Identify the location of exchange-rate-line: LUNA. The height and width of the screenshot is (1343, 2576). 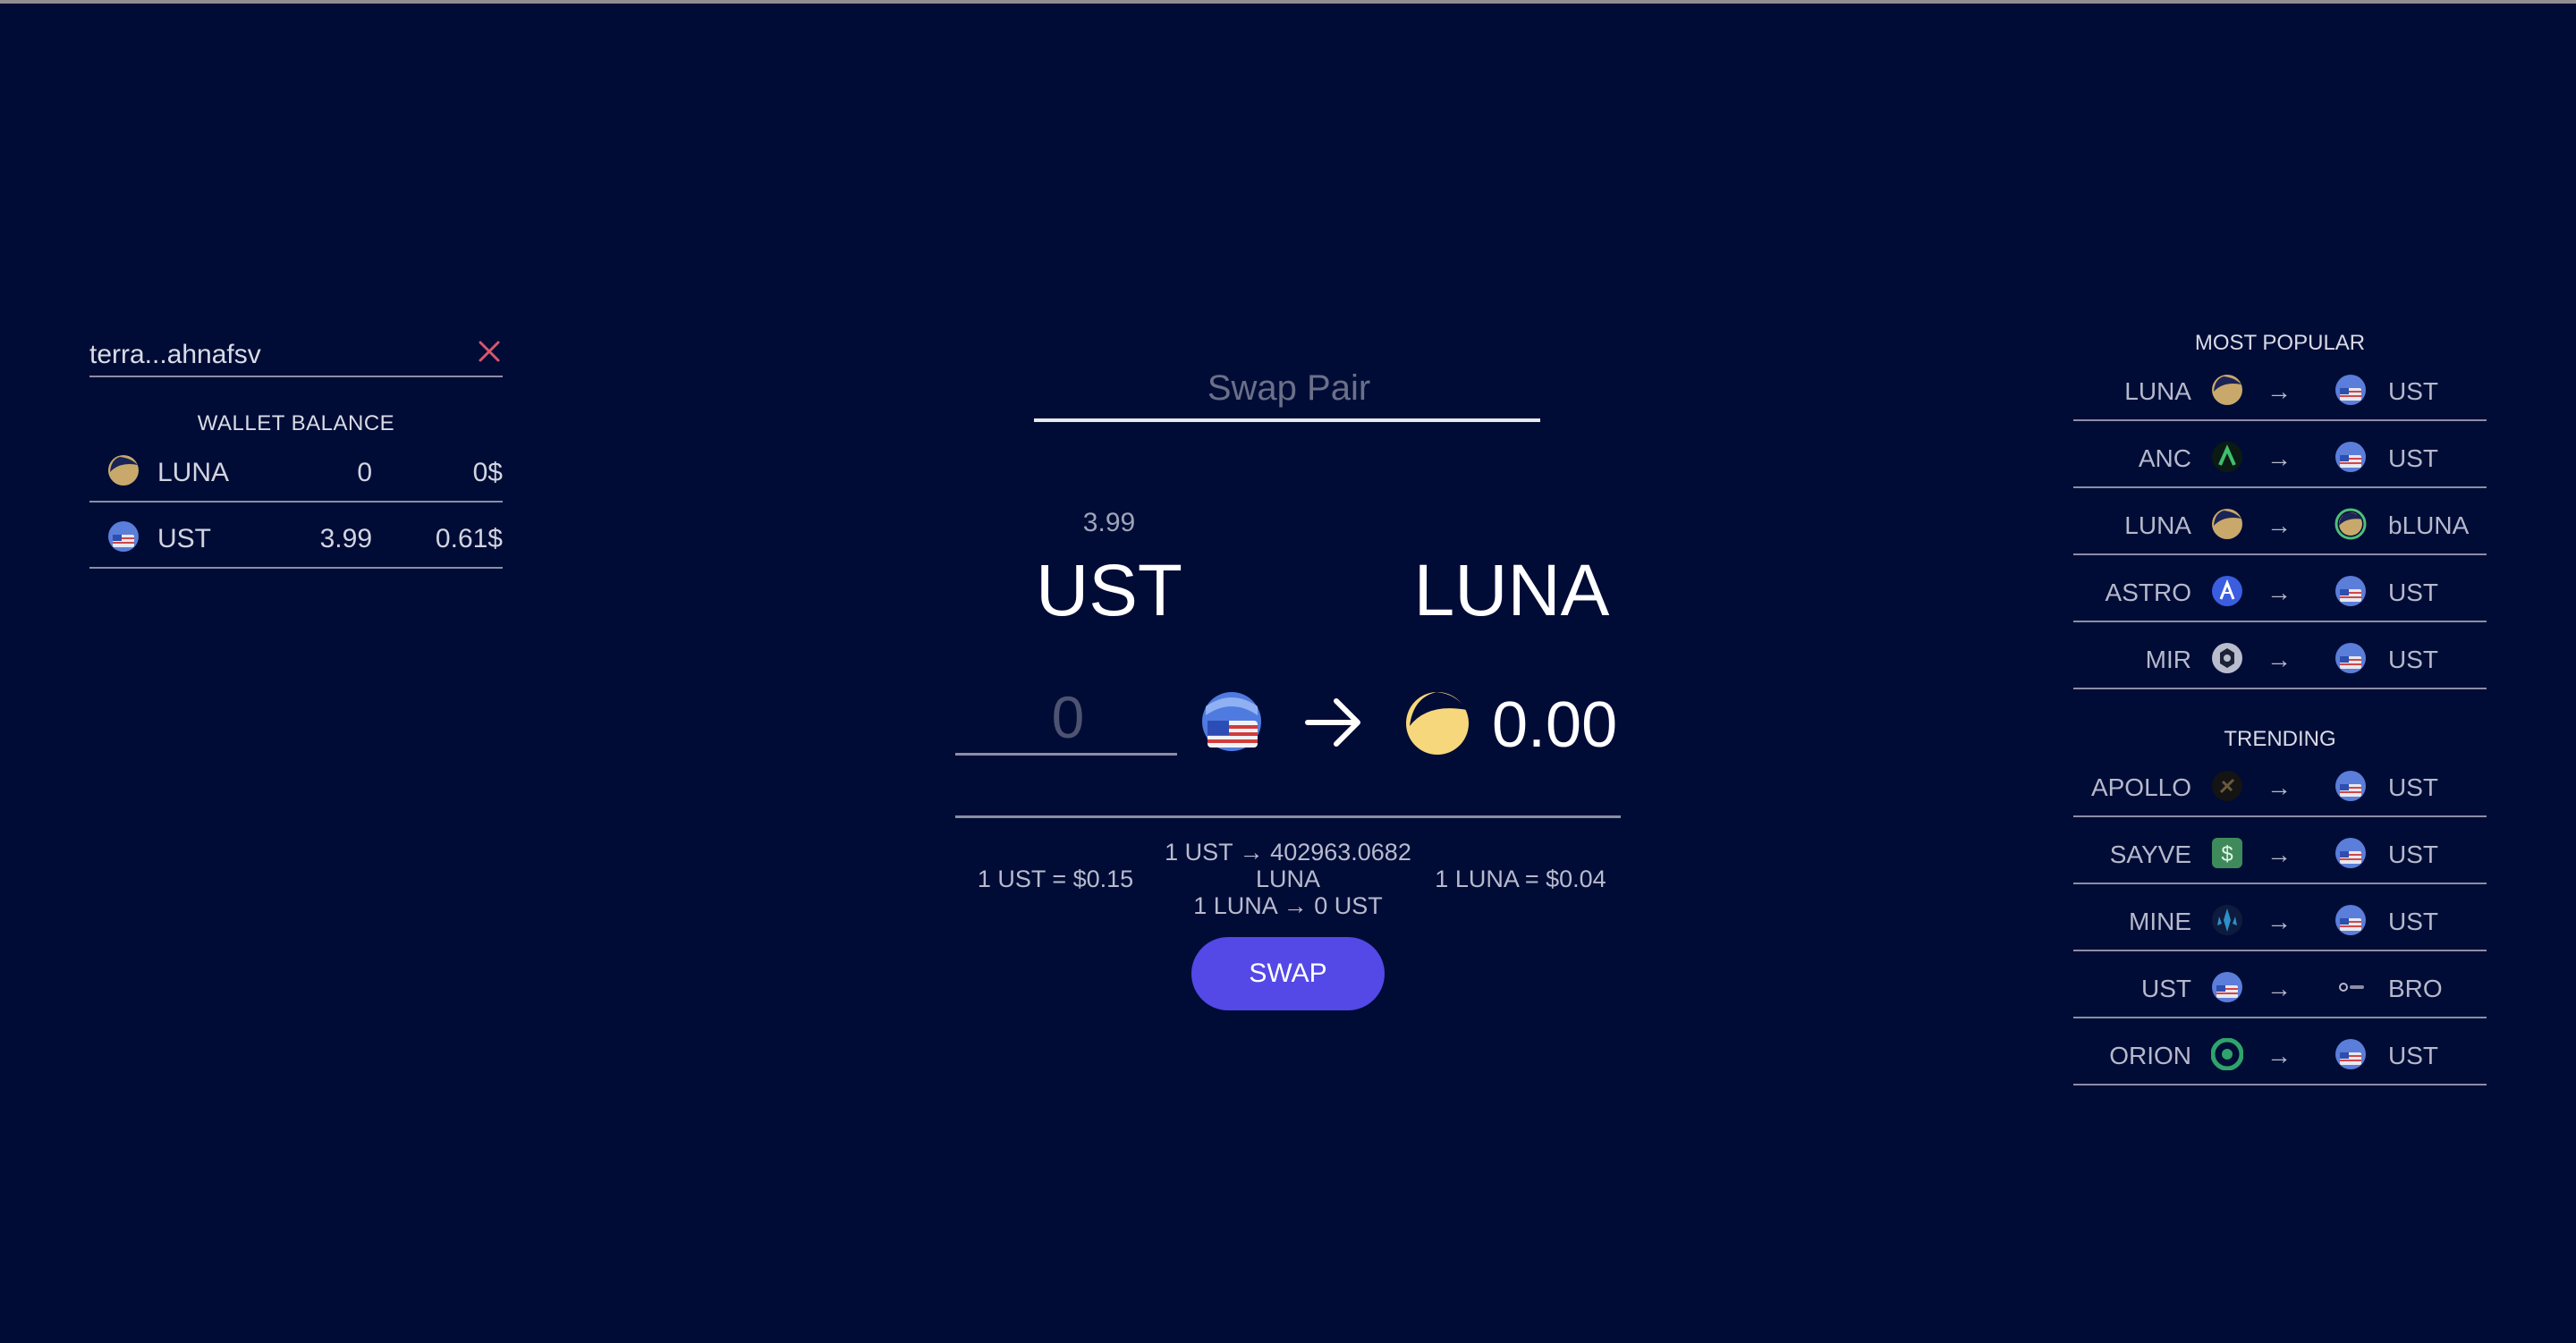
(1288, 879).